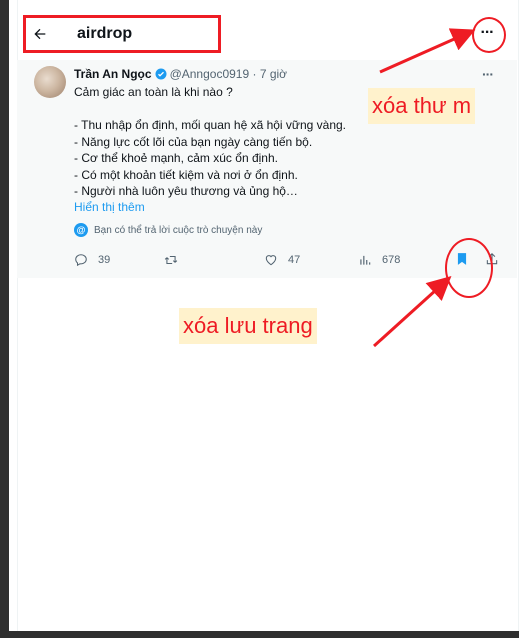  I want to click on annotation-header-box, so click(122, 34).